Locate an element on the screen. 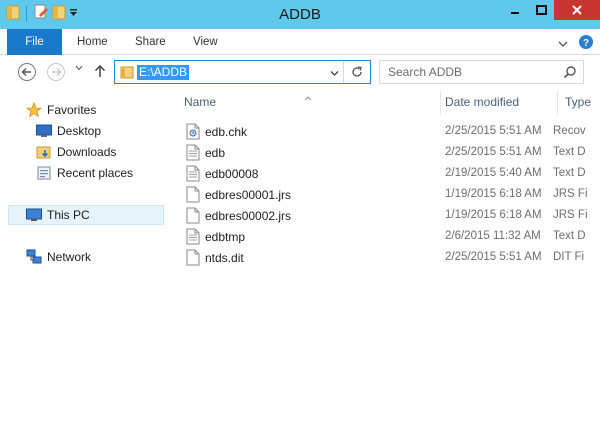 The width and height of the screenshot is (600, 431). search-icon is located at coordinates (570, 73).